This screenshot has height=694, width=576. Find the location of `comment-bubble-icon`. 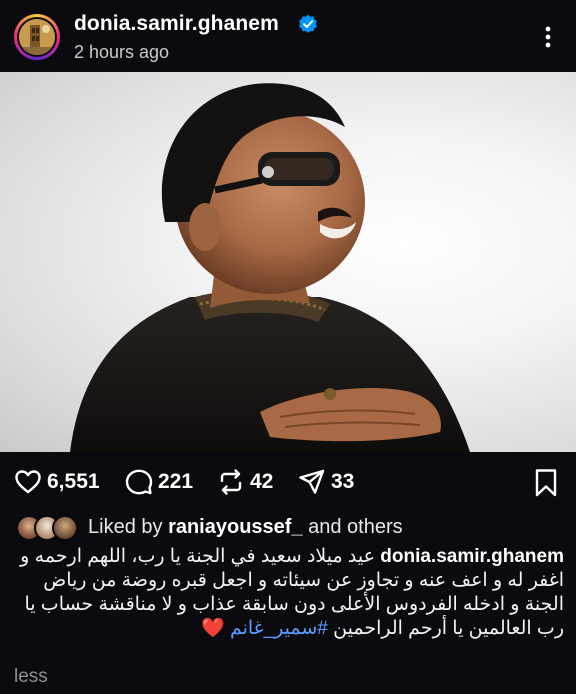

comment-bubble-icon is located at coordinates (139, 482).